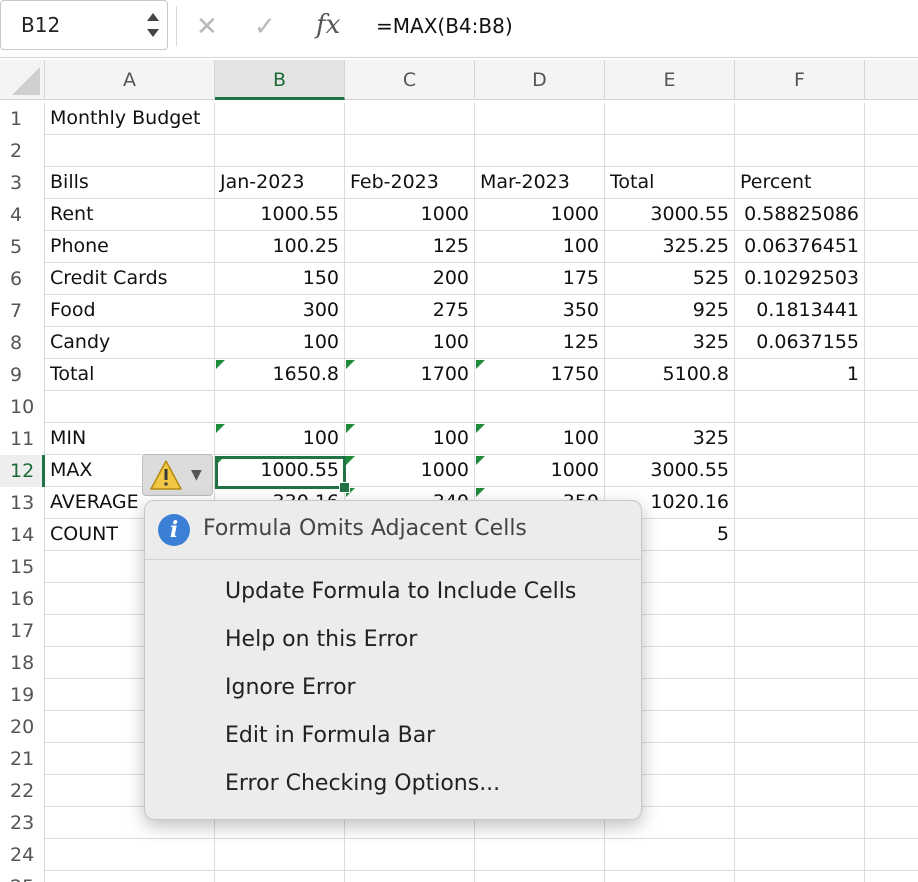 The image size is (918, 882). Describe the element at coordinates (280, 471) in the screenshot. I see `cell-b12: 1000.55` at that location.